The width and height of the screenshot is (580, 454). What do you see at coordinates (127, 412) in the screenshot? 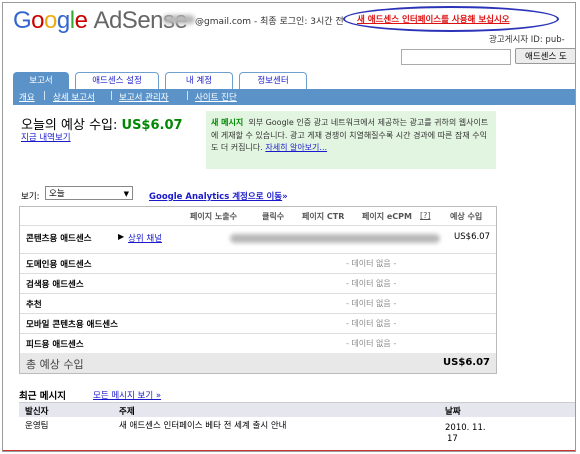
I see `col-subject: 주제` at bounding box center [127, 412].